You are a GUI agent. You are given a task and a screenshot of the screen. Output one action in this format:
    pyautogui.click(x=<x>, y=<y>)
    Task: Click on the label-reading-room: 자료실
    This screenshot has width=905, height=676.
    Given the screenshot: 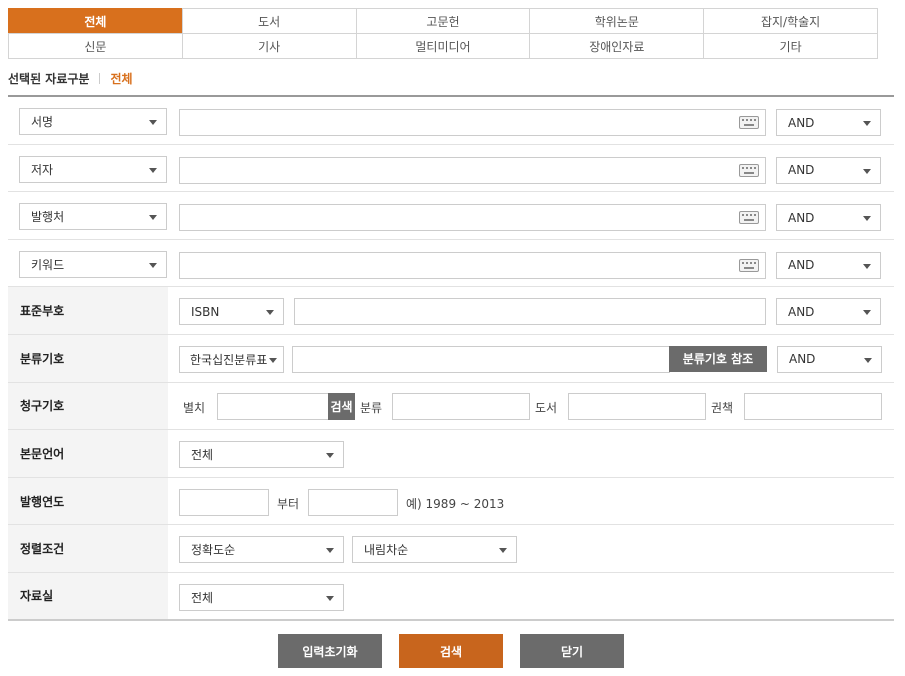 What is the action you would take?
    pyautogui.click(x=88, y=595)
    